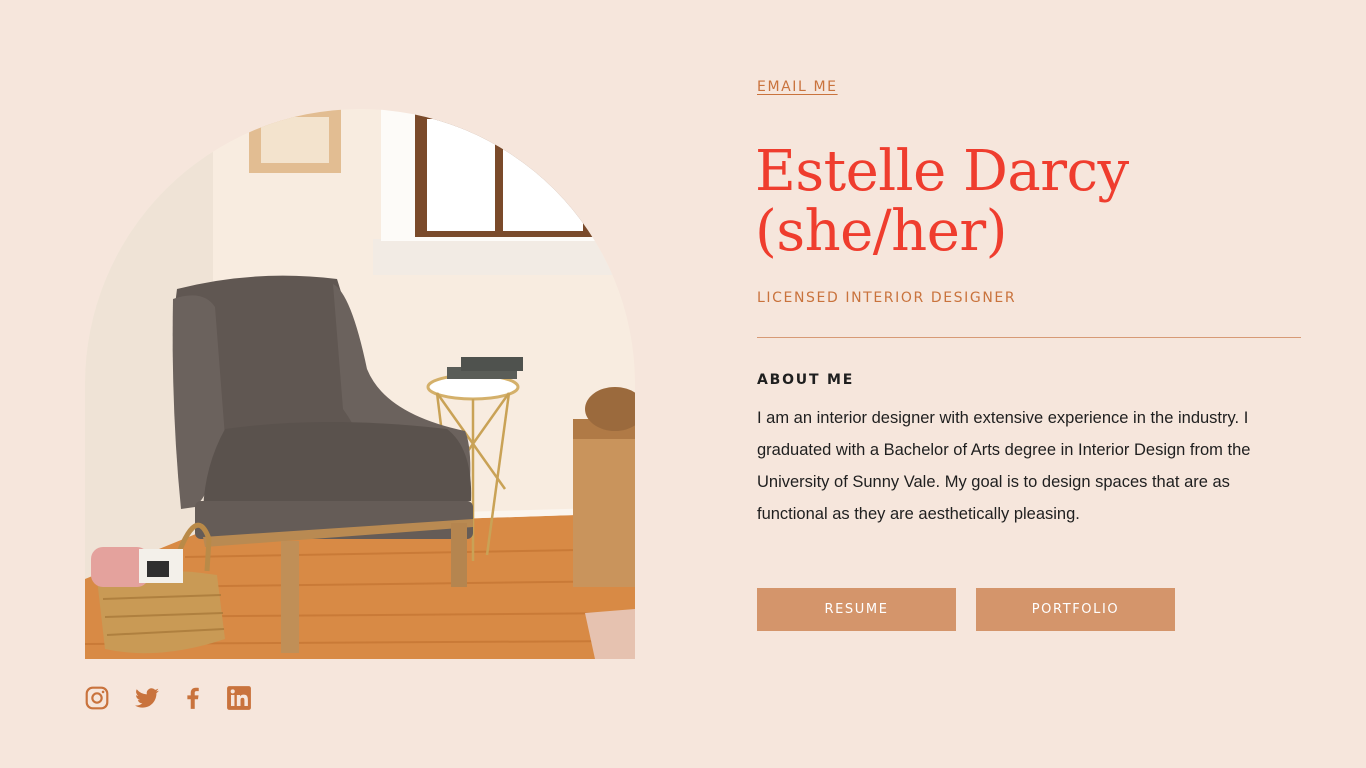  I want to click on twitter-icon, so click(147, 698).